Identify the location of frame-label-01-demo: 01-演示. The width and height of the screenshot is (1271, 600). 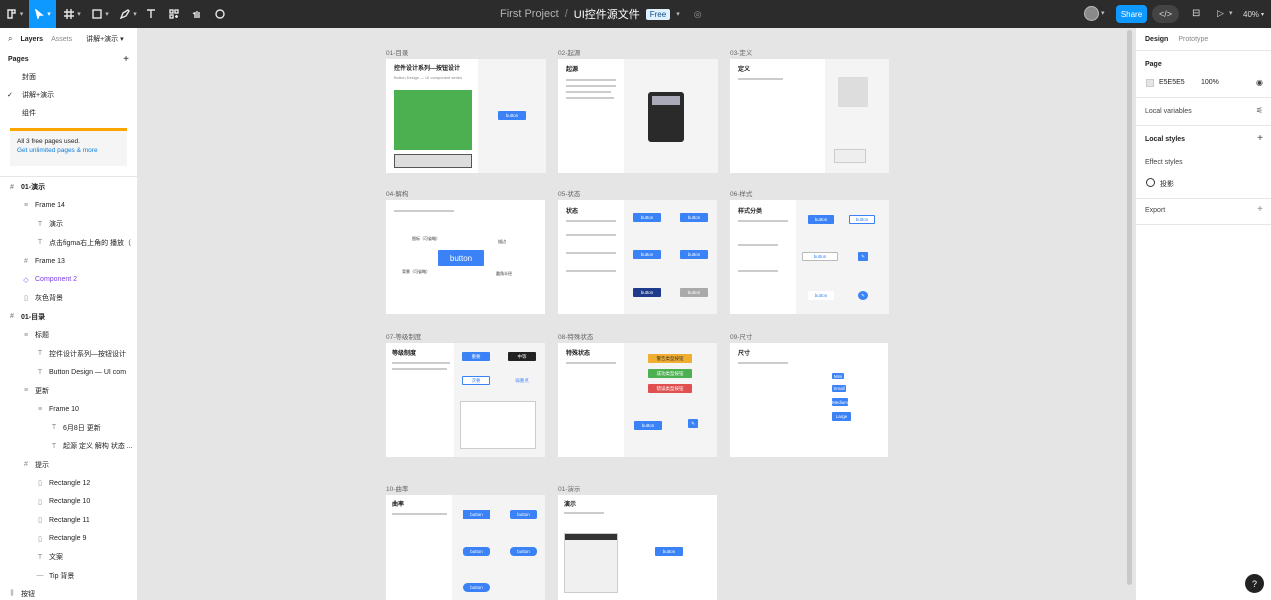
(569, 488).